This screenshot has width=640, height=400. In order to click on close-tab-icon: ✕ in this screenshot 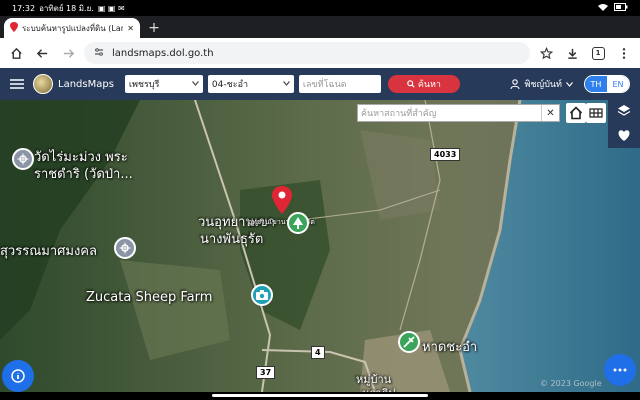, I will do `click(130, 28)`.